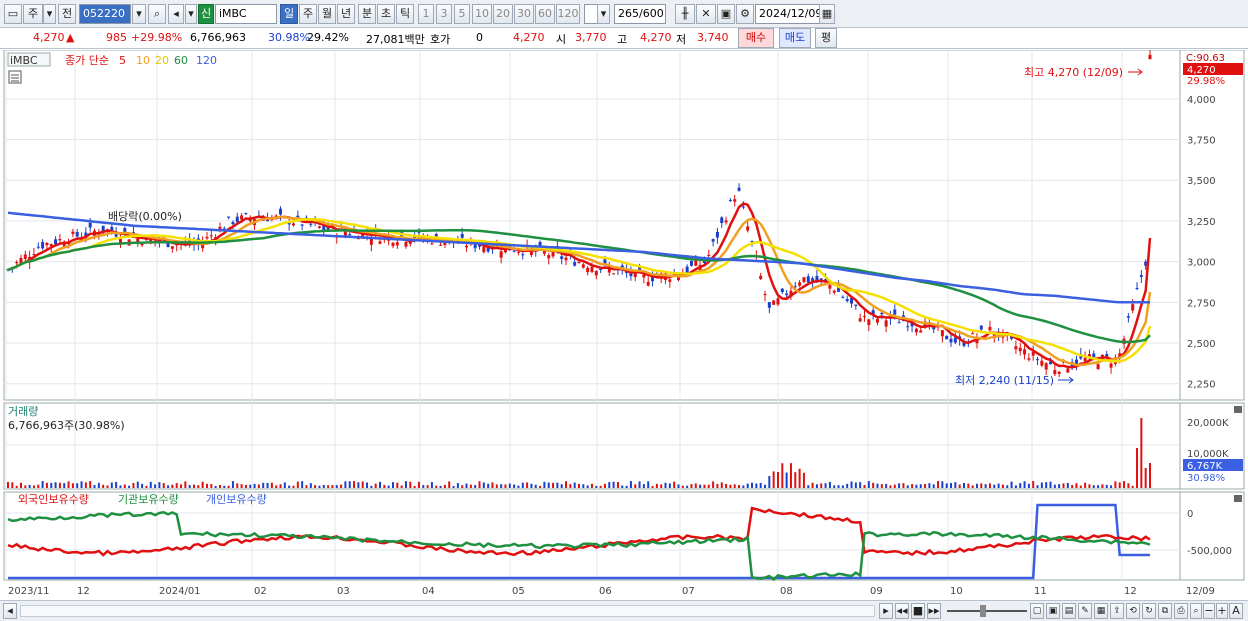 The height and width of the screenshot is (621, 1248). Describe the element at coordinates (87, 60) in the screenshot. I see `legend-title: 종가 단순` at that location.